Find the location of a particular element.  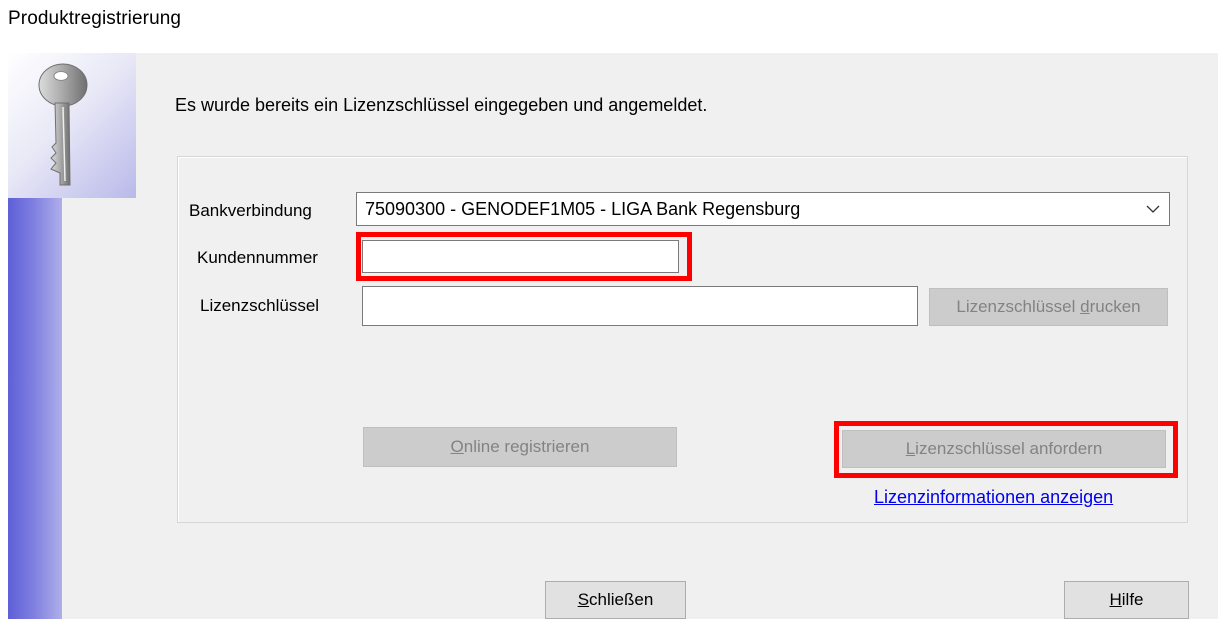

close-mnemonic: S is located at coordinates (583, 599).